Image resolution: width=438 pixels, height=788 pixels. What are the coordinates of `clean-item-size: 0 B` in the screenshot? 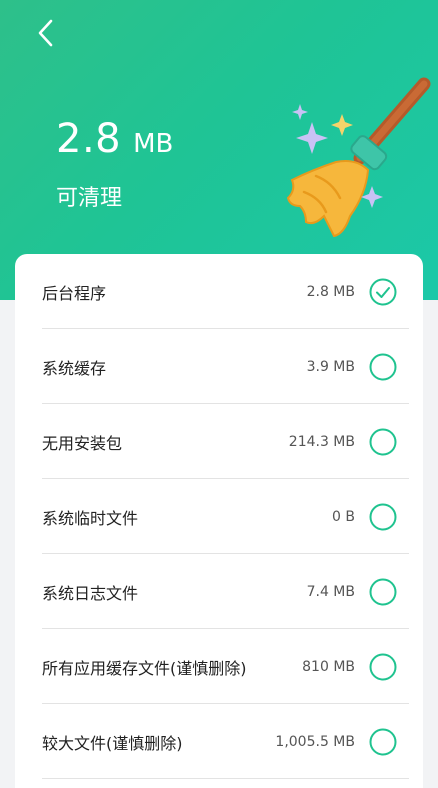 It's located at (343, 516).